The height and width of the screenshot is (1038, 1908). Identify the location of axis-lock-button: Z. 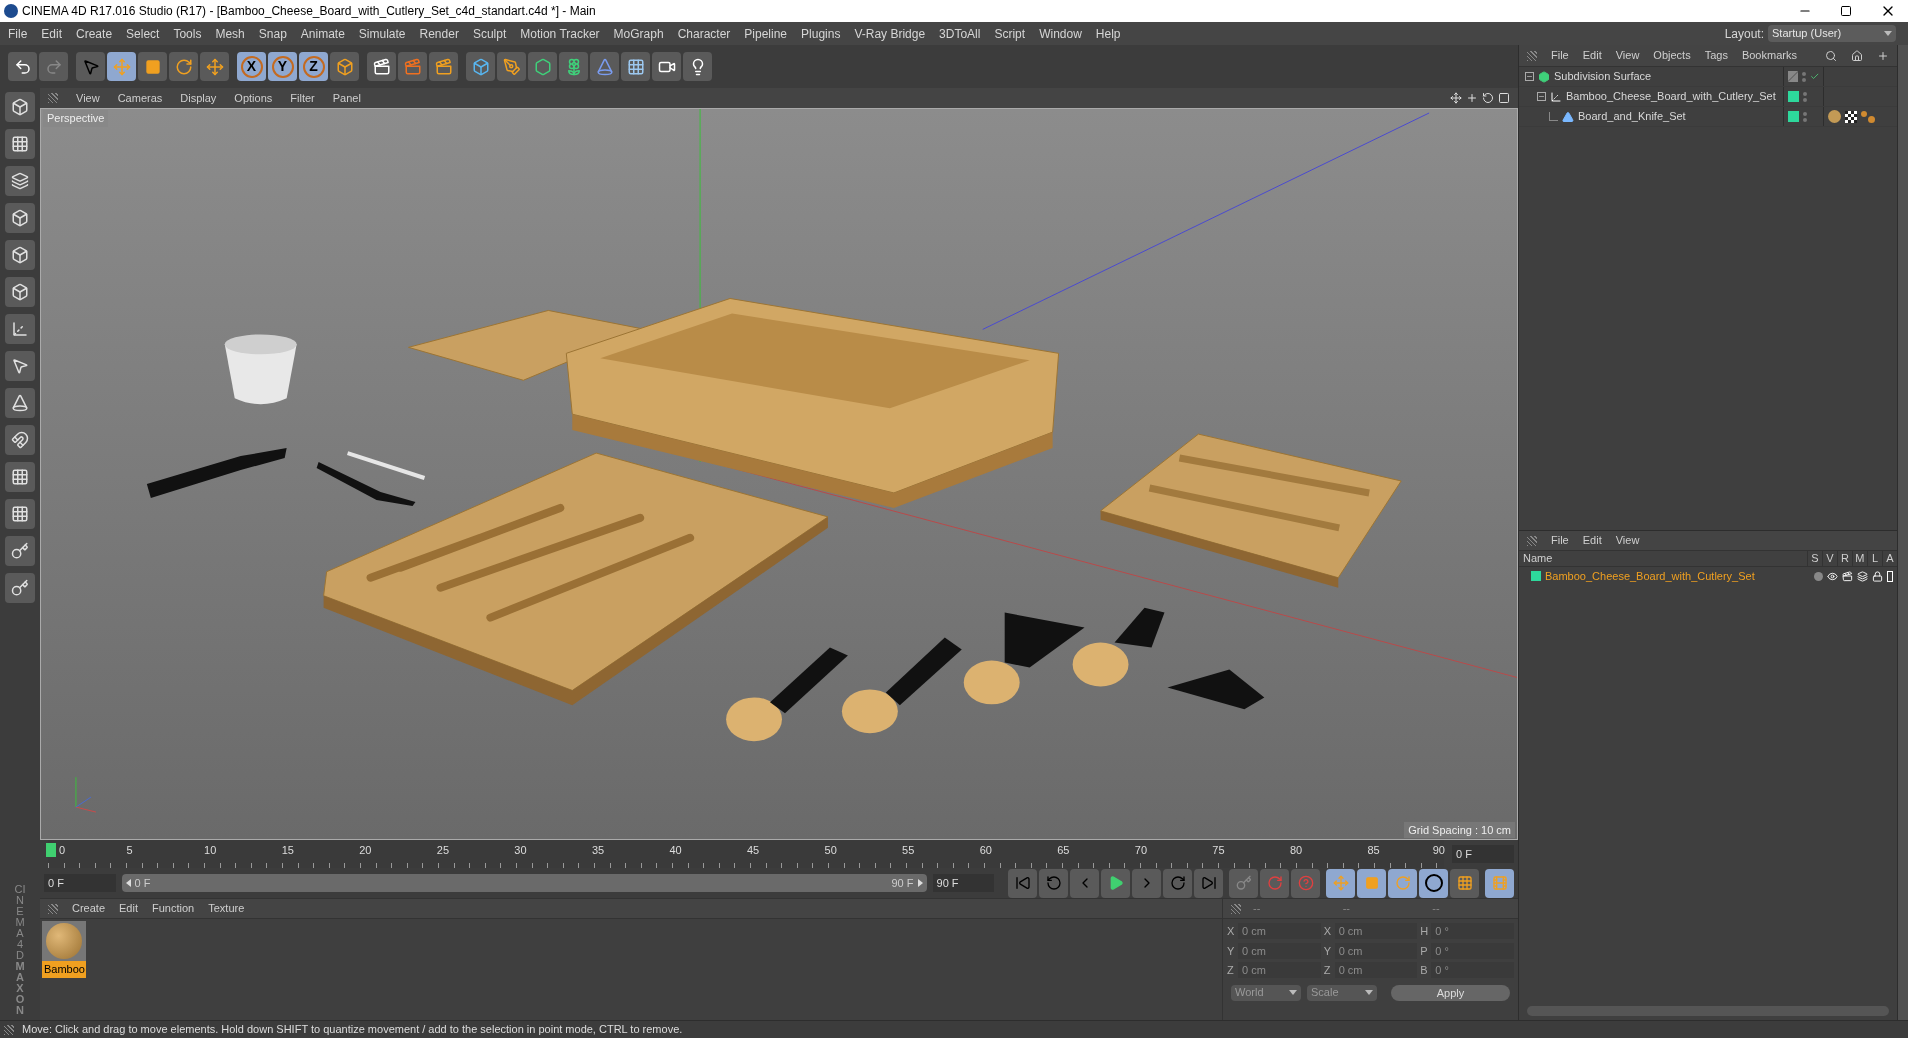
(313, 66).